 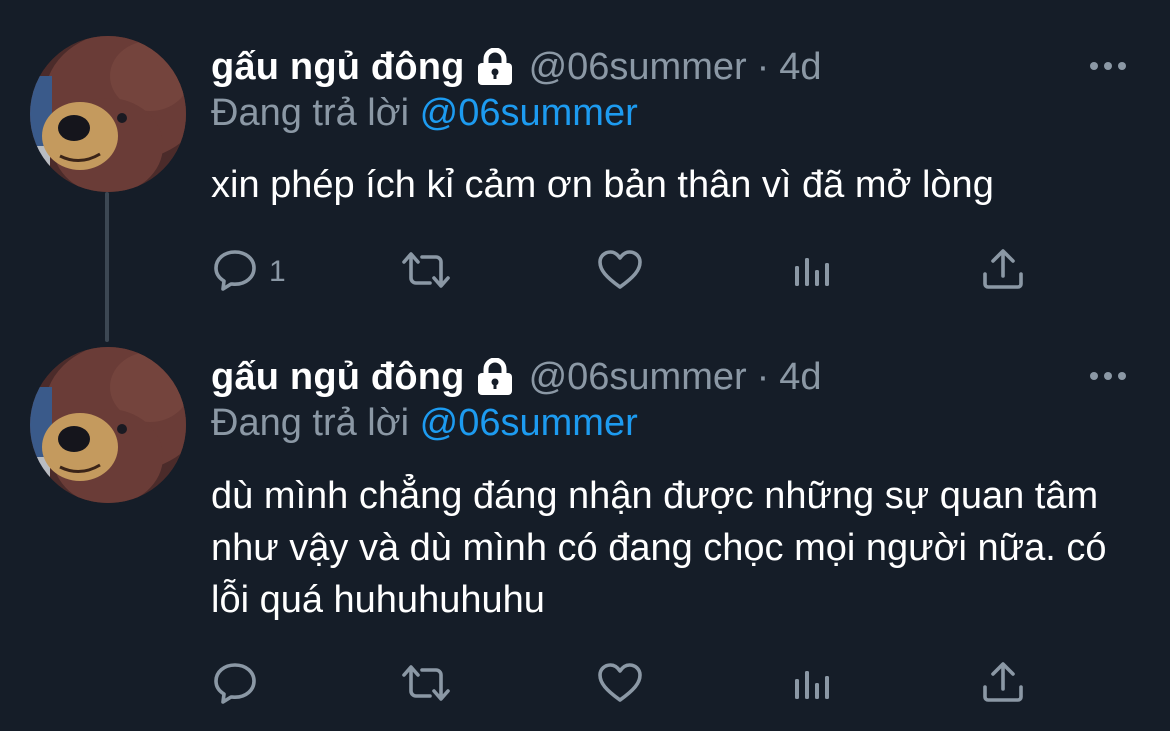 What do you see at coordinates (277, 271) in the screenshot?
I see `reply-count: 1` at bounding box center [277, 271].